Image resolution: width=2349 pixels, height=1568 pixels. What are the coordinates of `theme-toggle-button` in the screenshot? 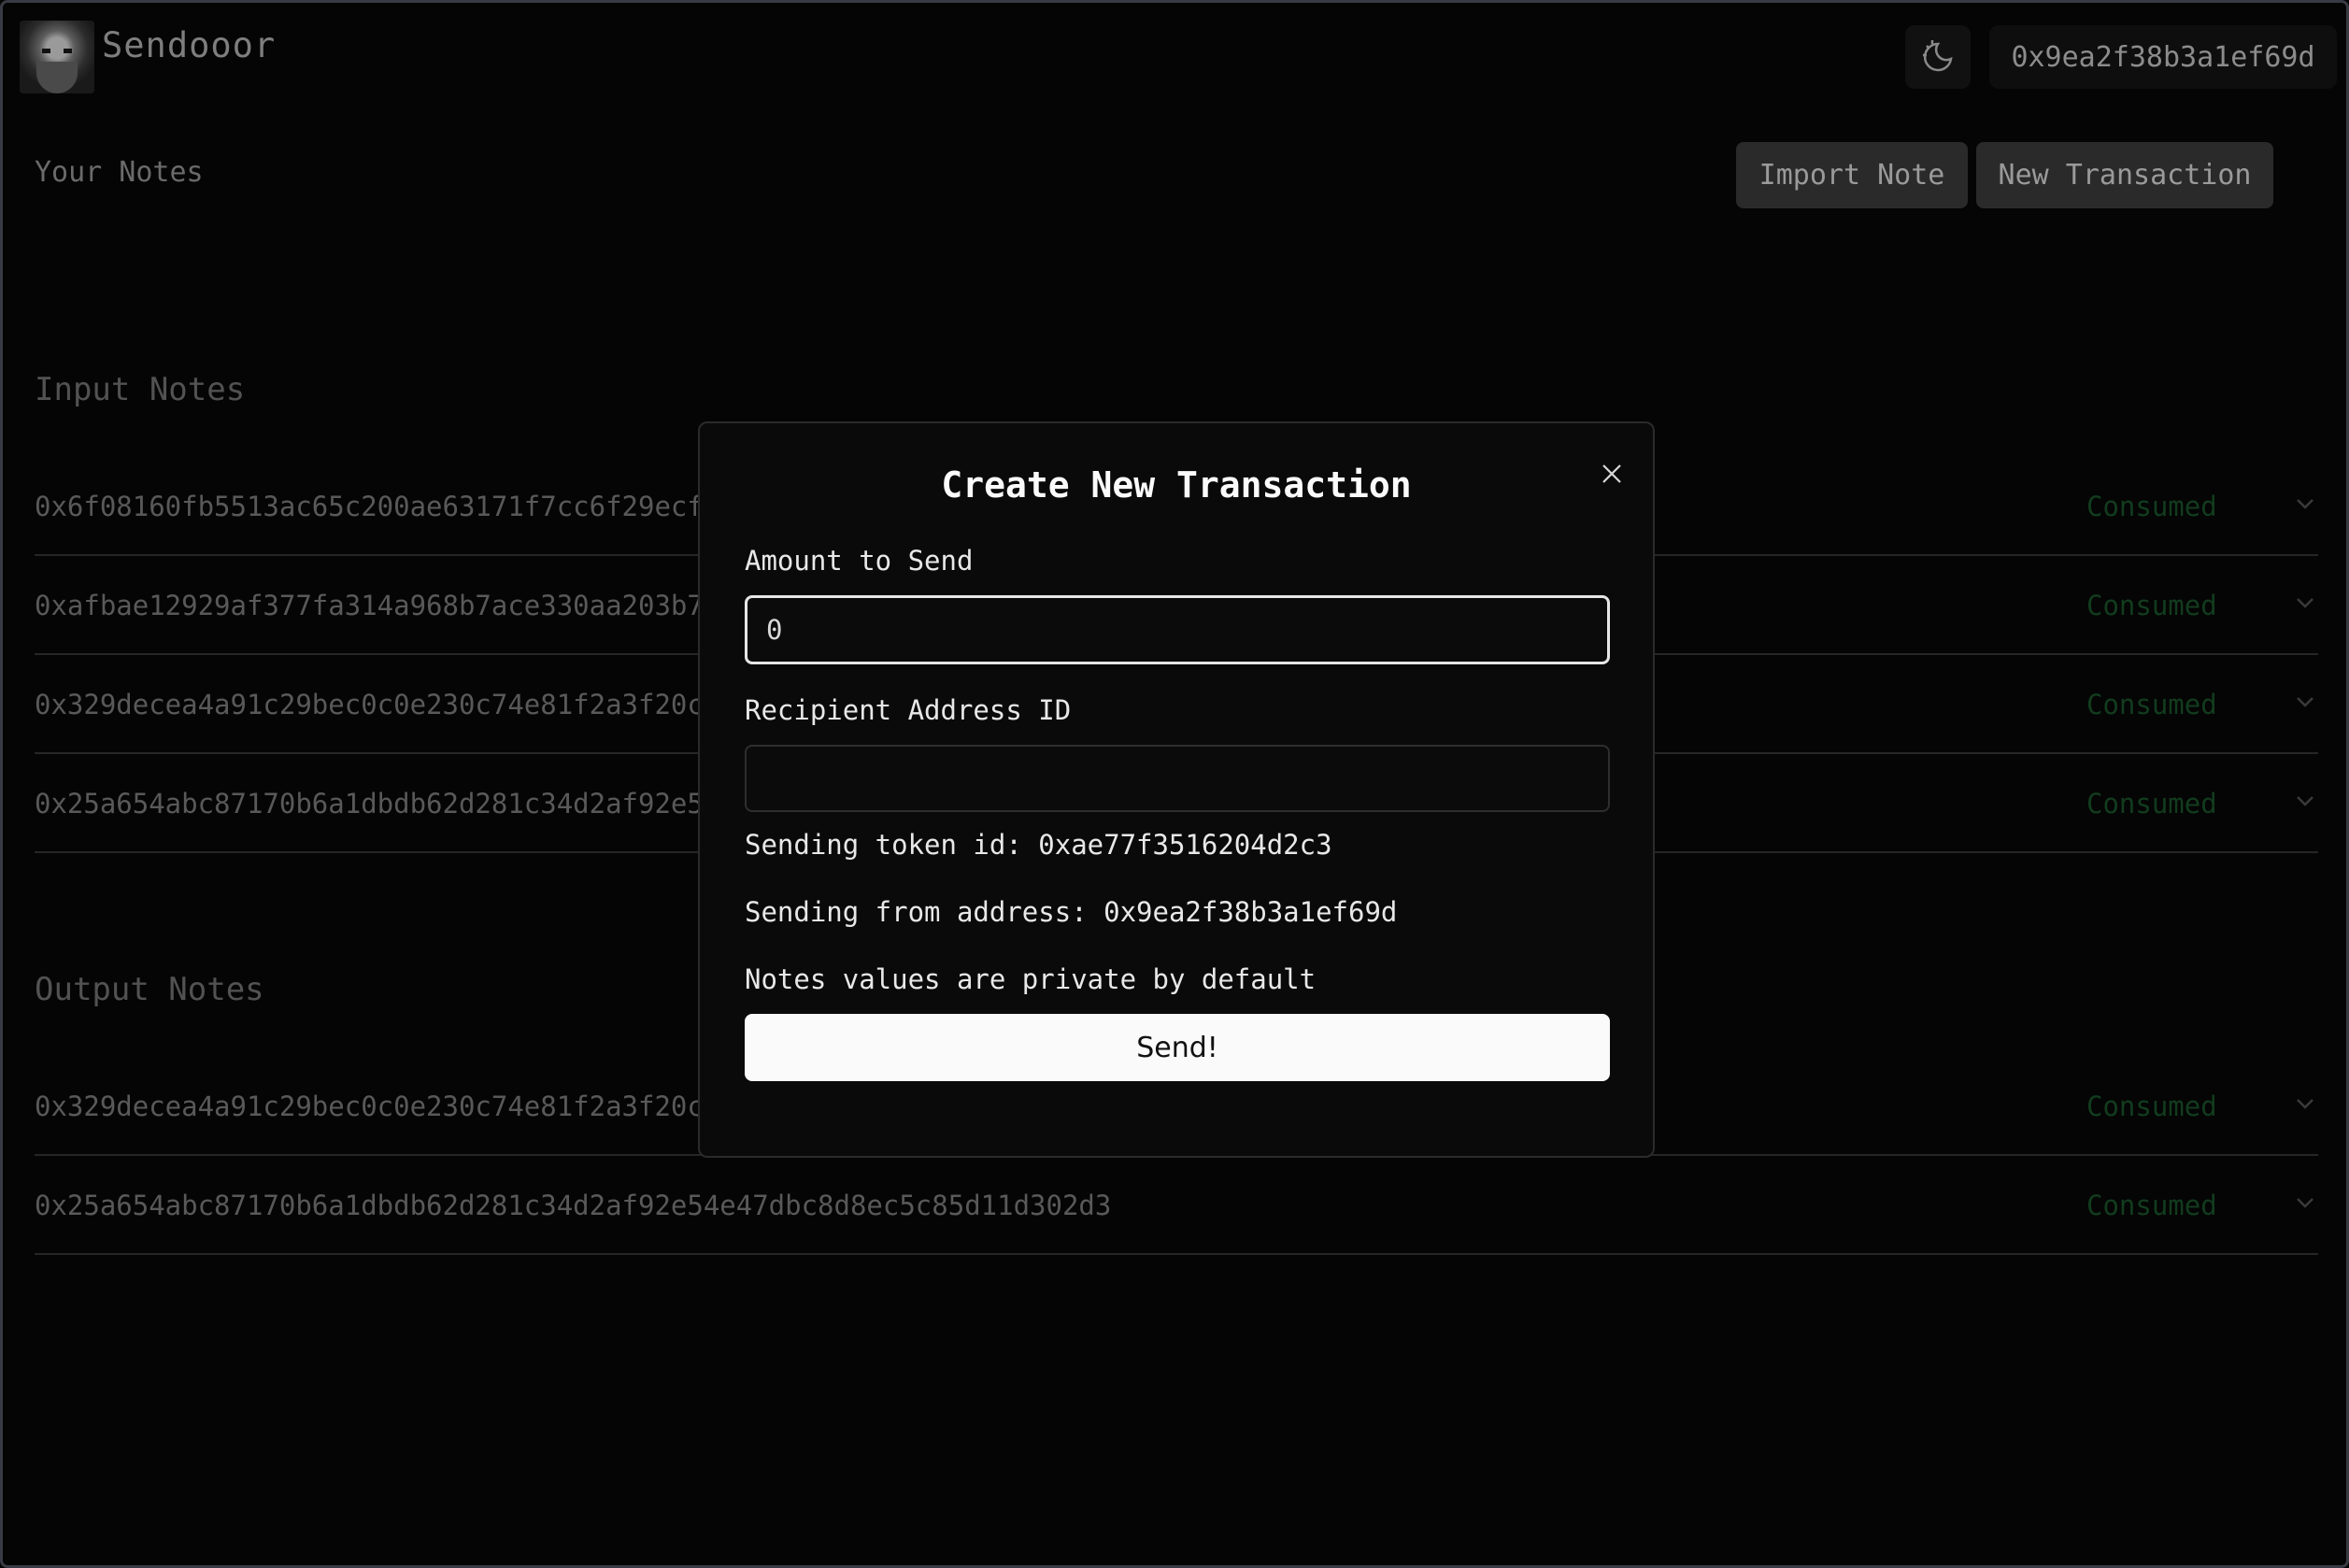 It's located at (1938, 57).